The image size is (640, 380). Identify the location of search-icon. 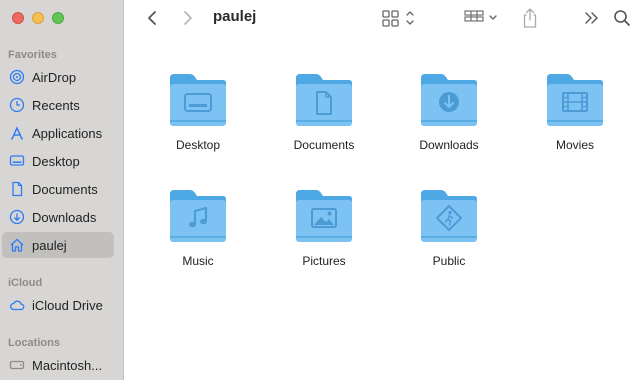
(622, 18).